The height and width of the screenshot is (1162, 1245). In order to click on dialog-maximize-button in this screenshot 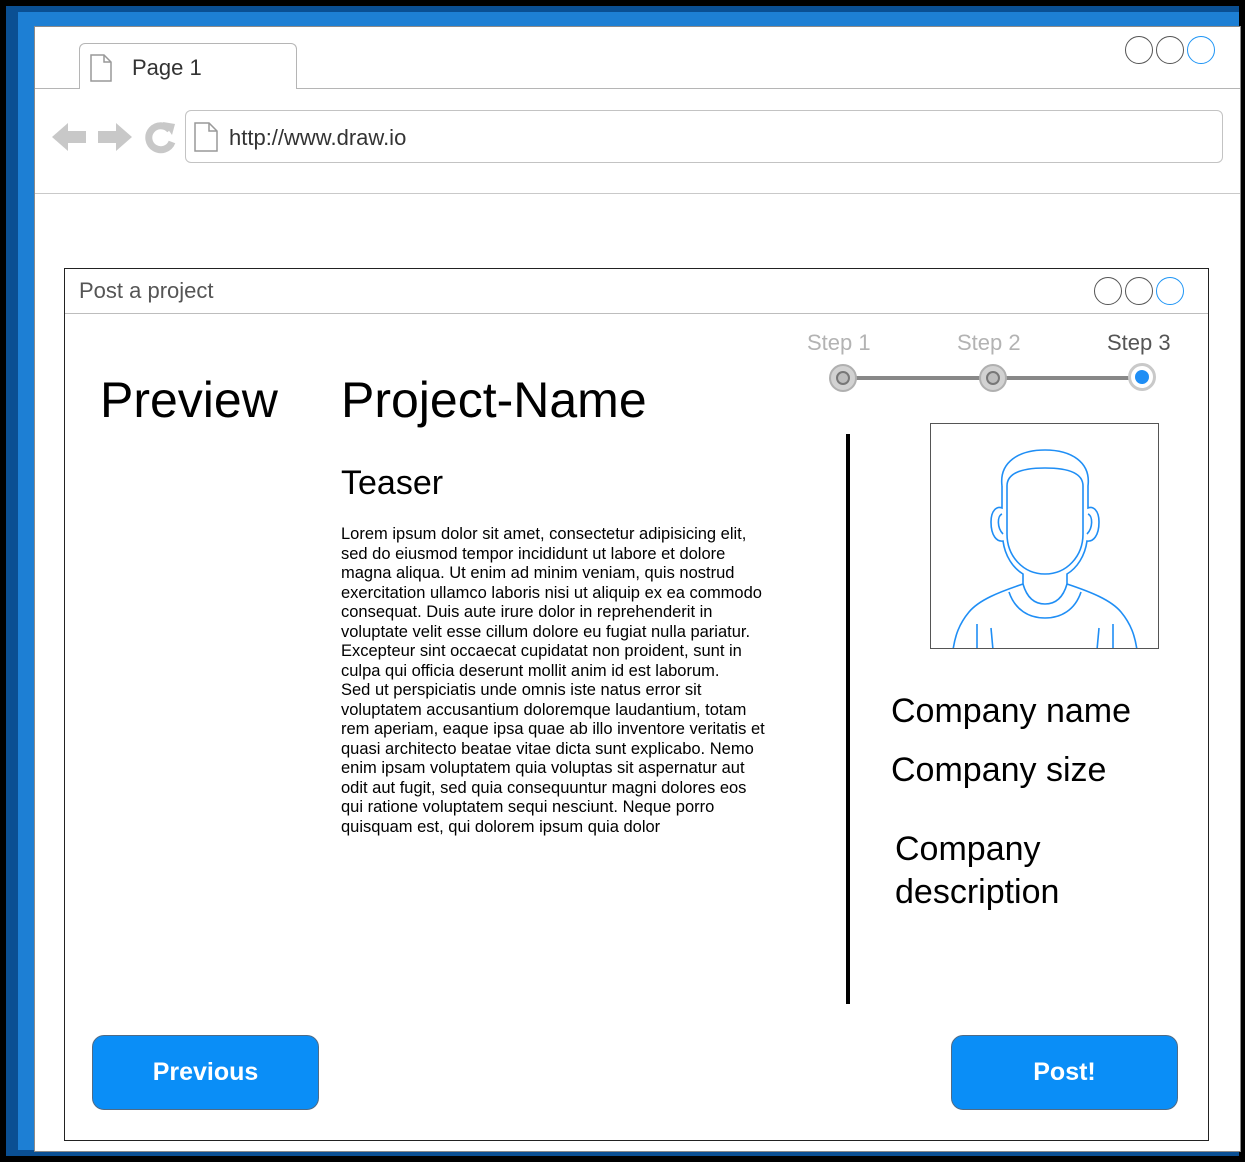, I will do `click(1139, 291)`.